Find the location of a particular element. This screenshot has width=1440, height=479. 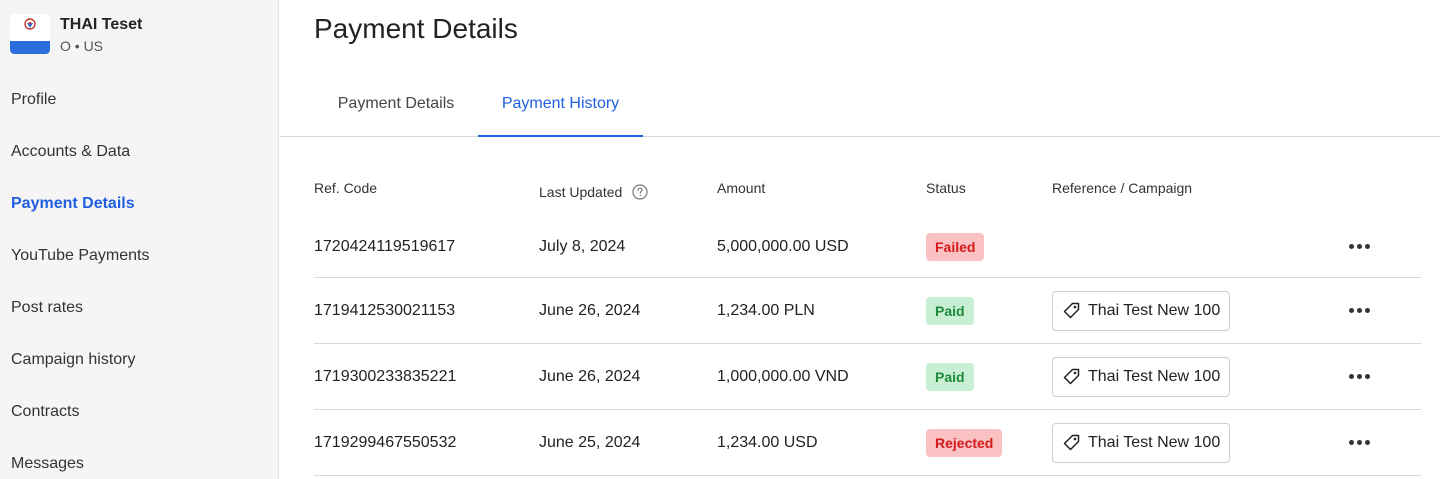

header-last-updated-label: Last Updated is located at coordinates (581, 192).